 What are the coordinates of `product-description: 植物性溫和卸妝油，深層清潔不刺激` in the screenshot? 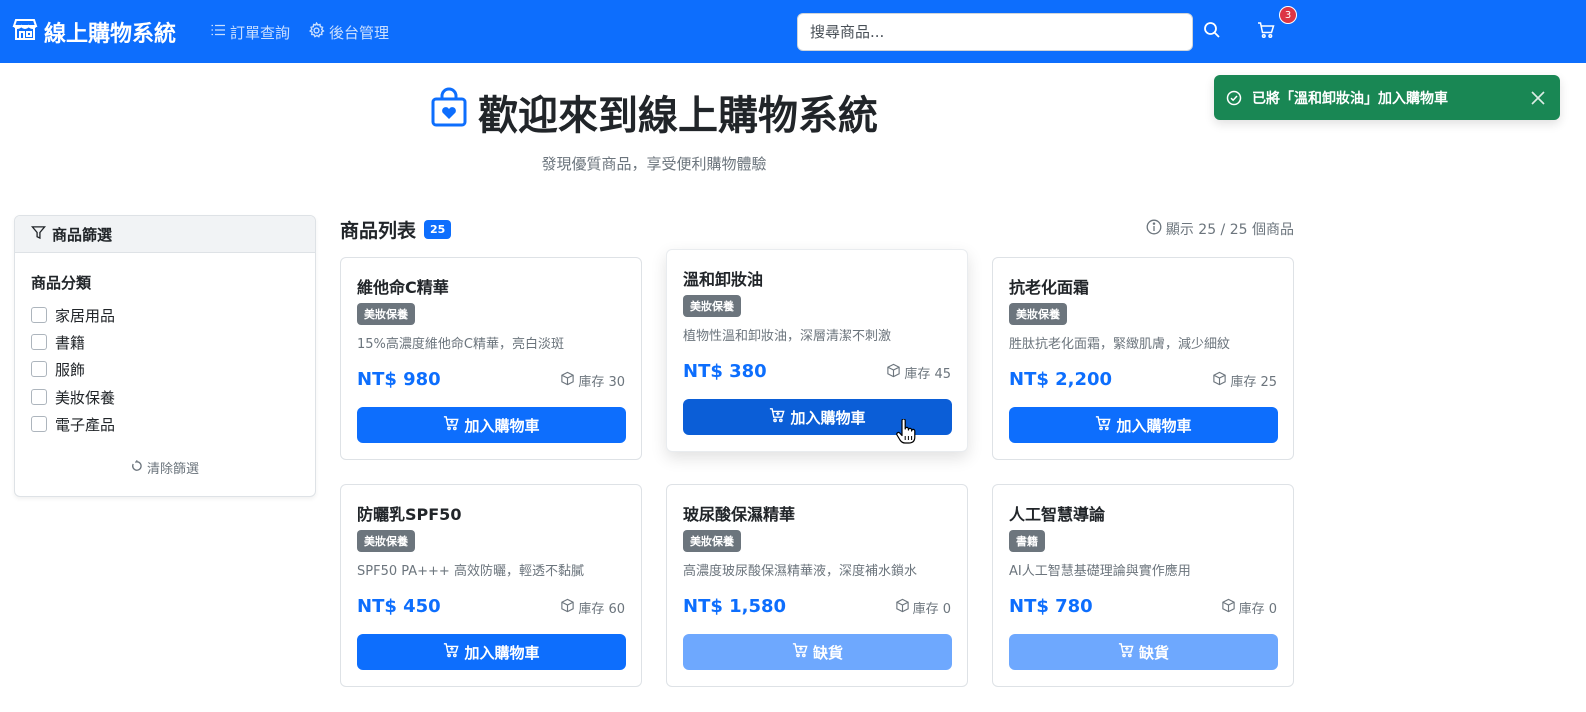 It's located at (787, 336).